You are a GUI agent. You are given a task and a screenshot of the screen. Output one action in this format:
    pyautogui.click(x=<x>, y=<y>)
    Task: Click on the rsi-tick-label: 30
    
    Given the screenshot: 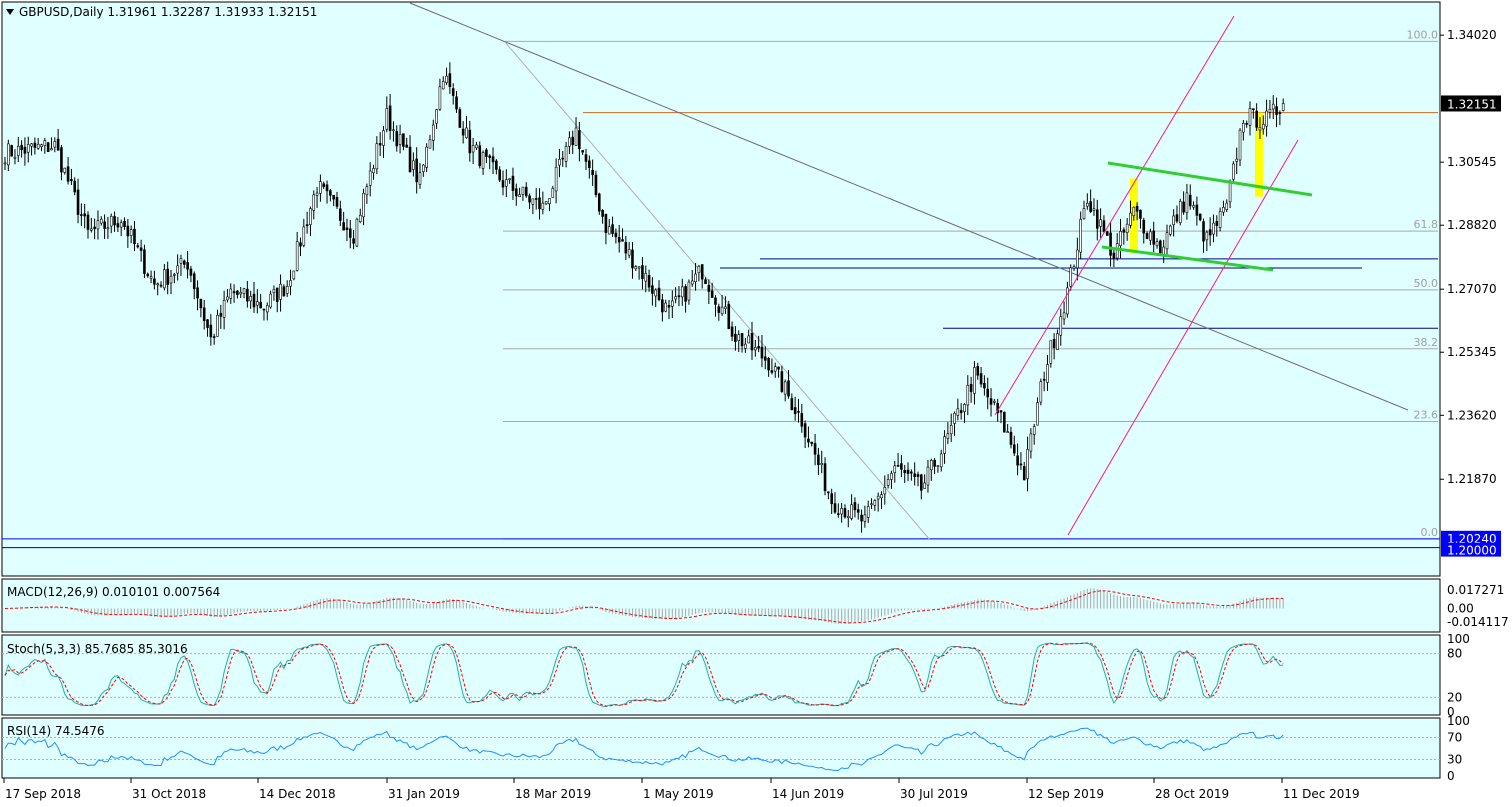 What is the action you would take?
    pyautogui.click(x=1454, y=760)
    